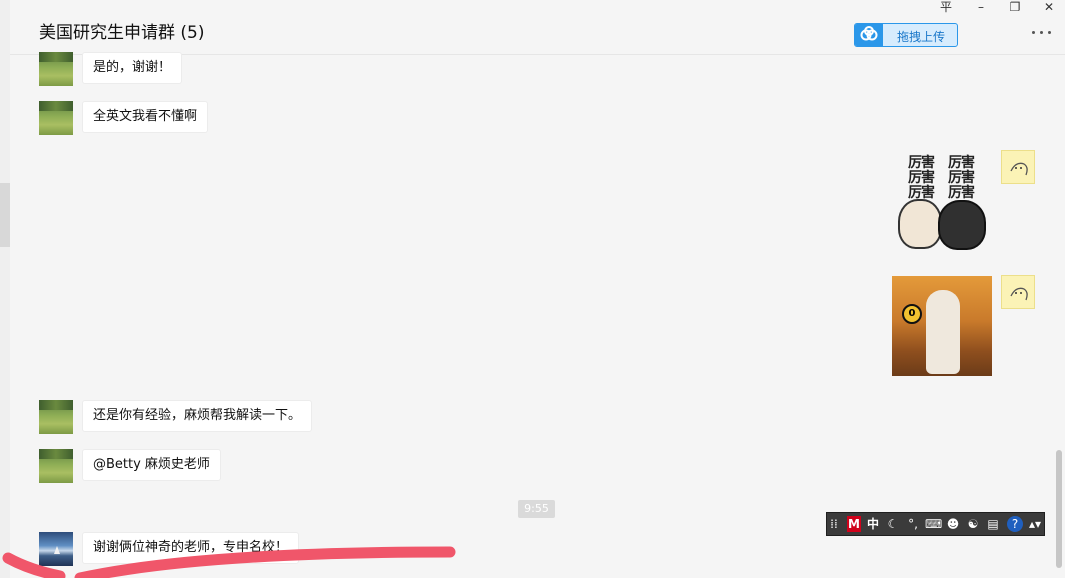  I want to click on left-panel-edge, so click(5, 289).